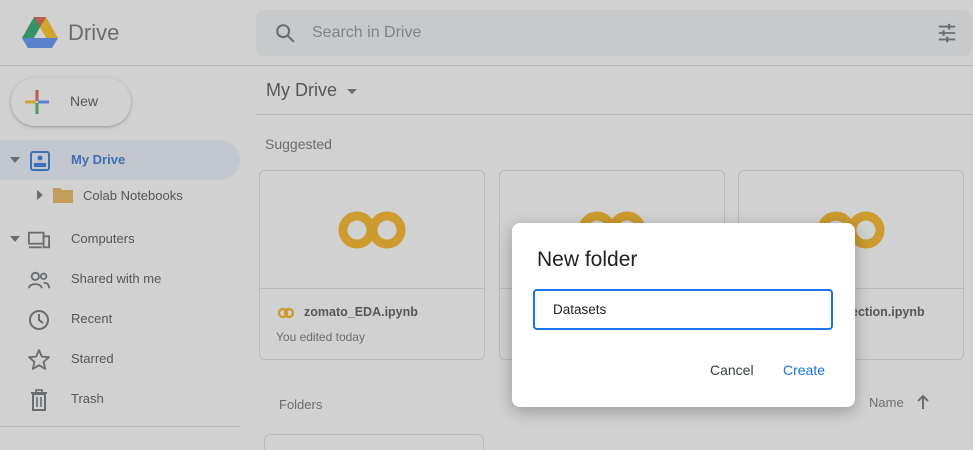 The height and width of the screenshot is (450, 973). Describe the element at coordinates (587, 259) in the screenshot. I see `dialog-title: New folder` at that location.